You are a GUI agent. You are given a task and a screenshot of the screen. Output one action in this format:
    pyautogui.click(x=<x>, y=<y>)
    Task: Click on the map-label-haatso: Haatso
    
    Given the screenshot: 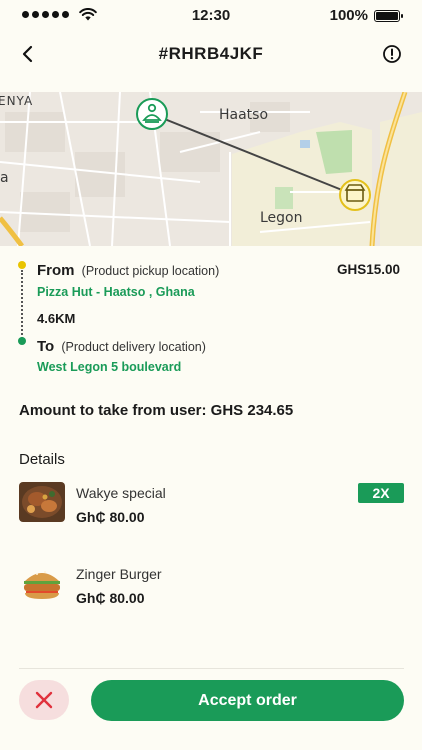 What is the action you would take?
    pyautogui.click(x=244, y=115)
    